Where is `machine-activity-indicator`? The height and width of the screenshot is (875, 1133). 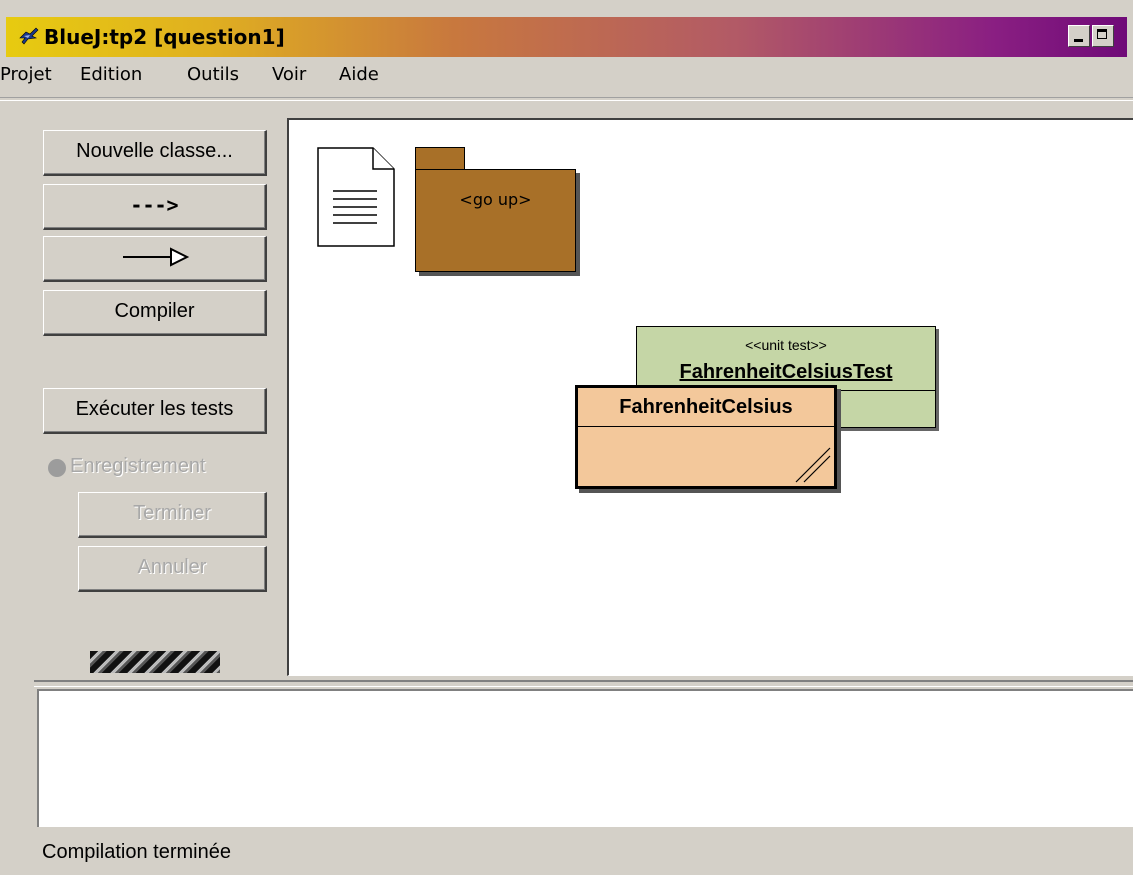 machine-activity-indicator is located at coordinates (155, 662).